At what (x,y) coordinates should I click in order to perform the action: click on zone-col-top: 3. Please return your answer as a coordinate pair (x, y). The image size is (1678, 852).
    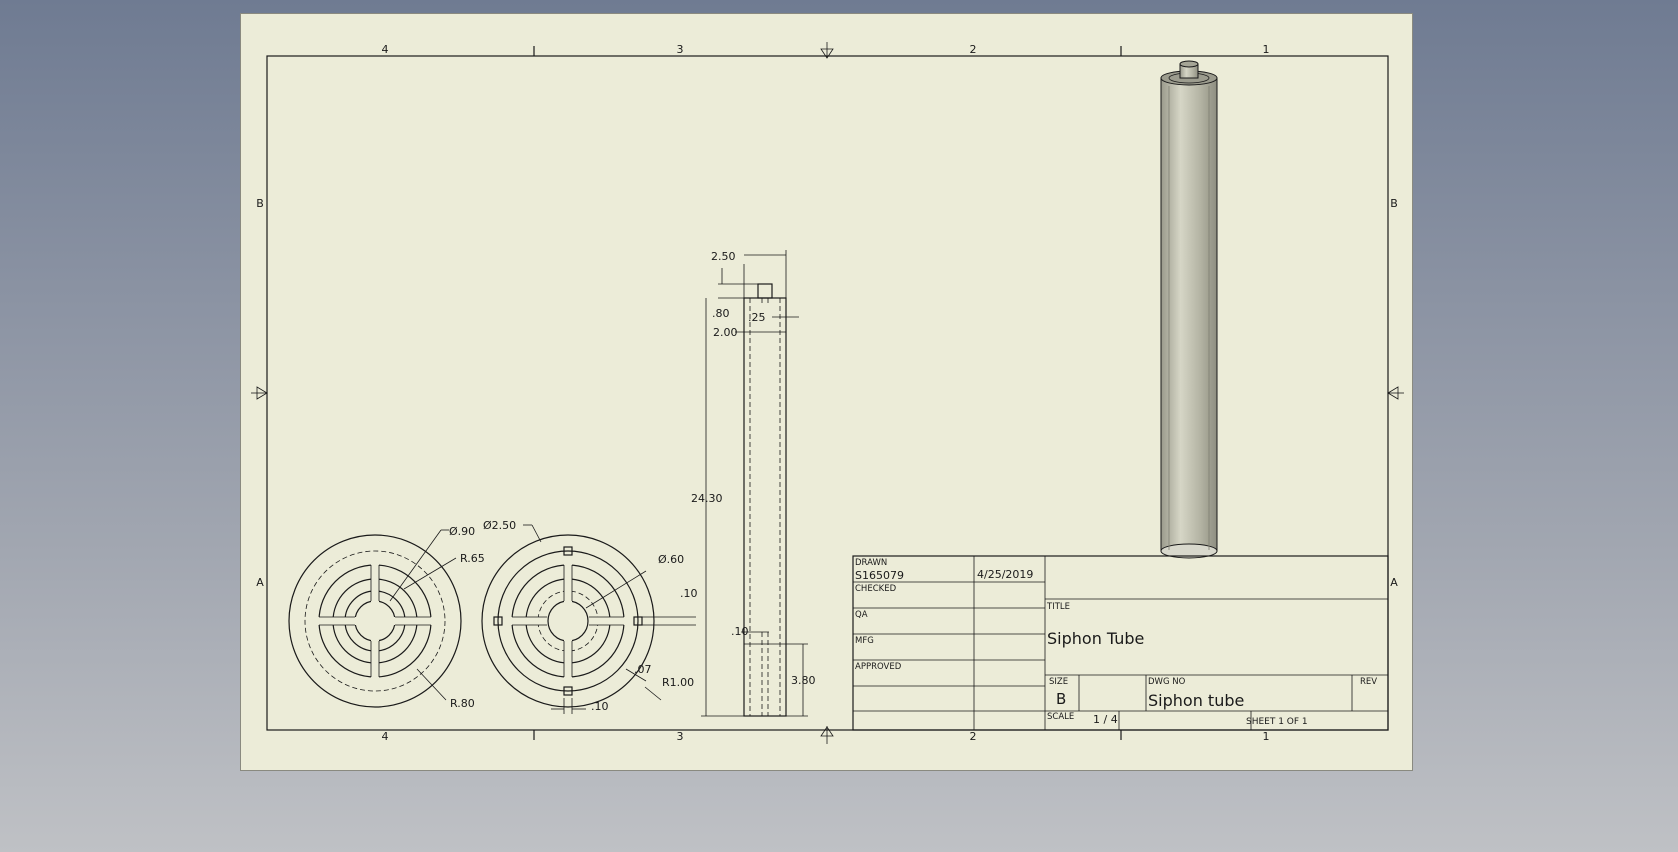
    Looking at the image, I should click on (680, 49).